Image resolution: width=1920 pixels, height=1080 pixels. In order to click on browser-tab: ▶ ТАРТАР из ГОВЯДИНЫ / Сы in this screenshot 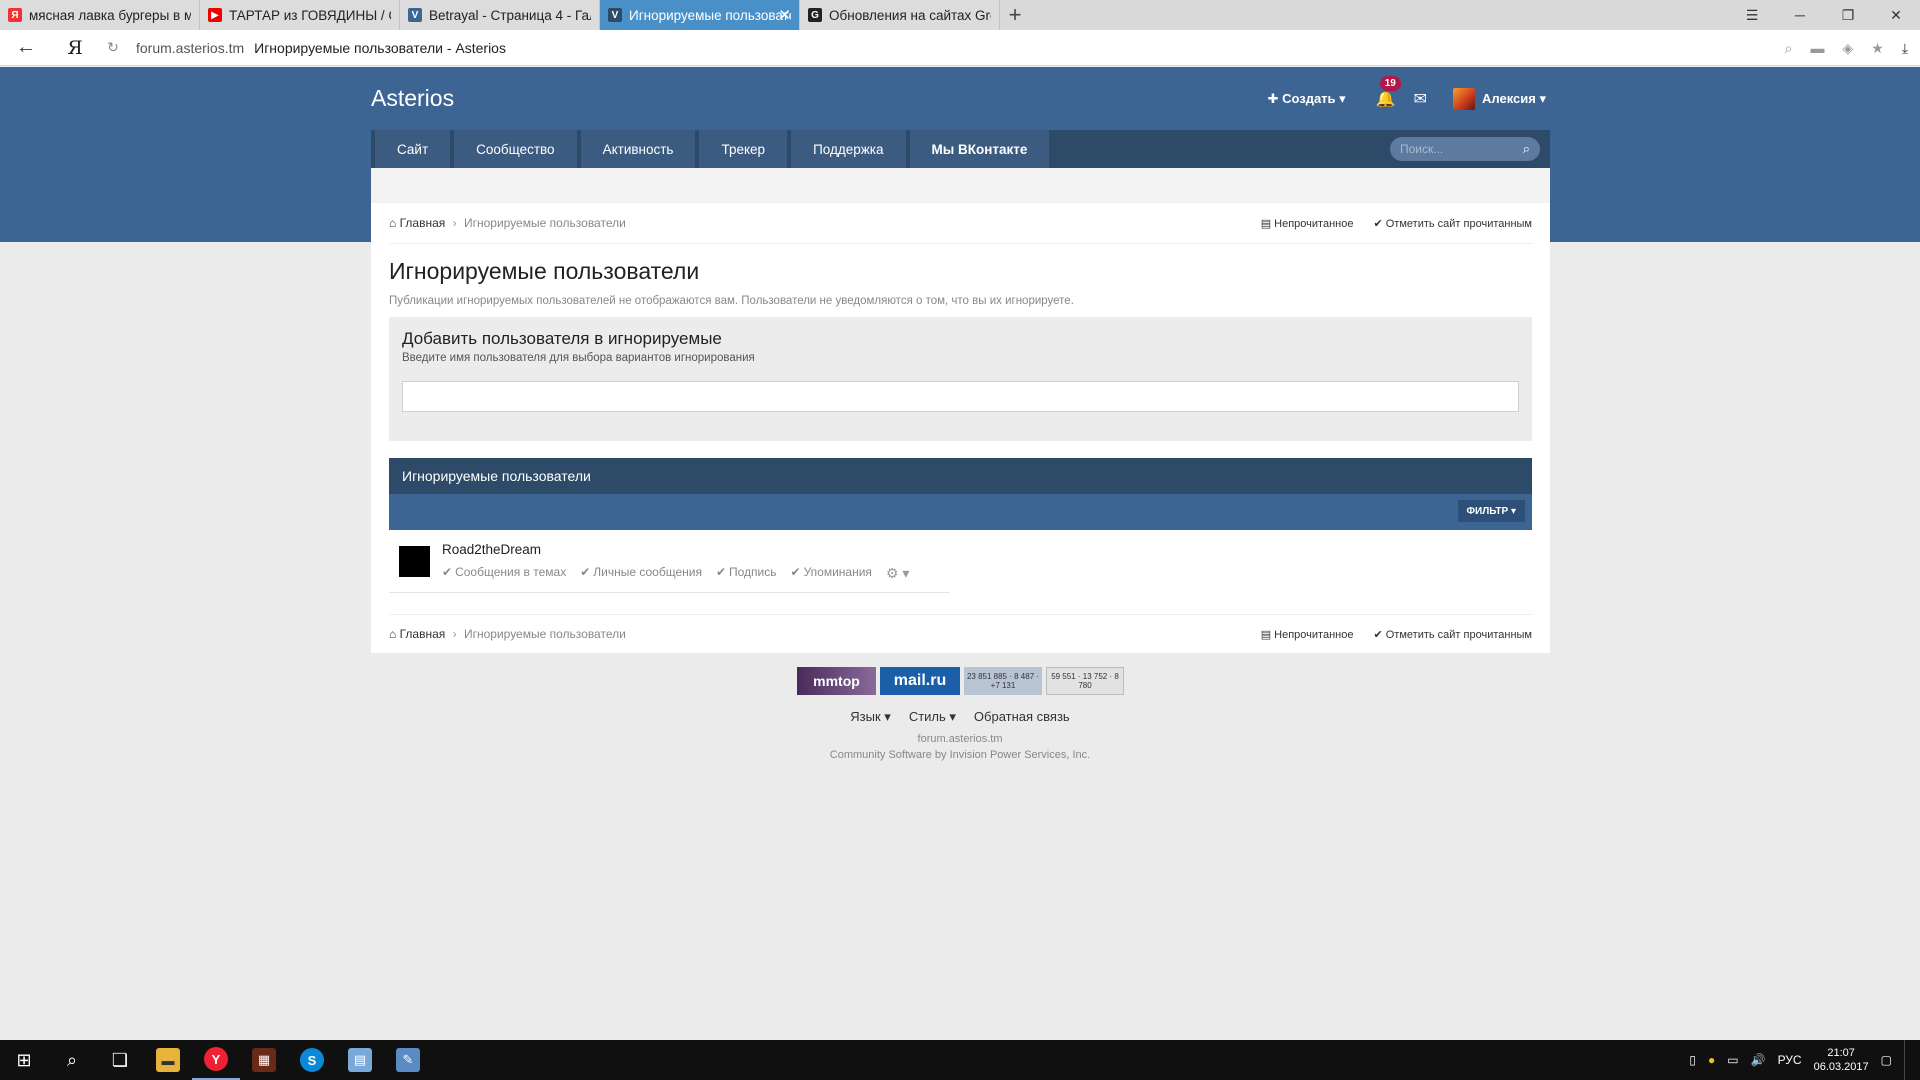, I will do `click(300, 15)`.